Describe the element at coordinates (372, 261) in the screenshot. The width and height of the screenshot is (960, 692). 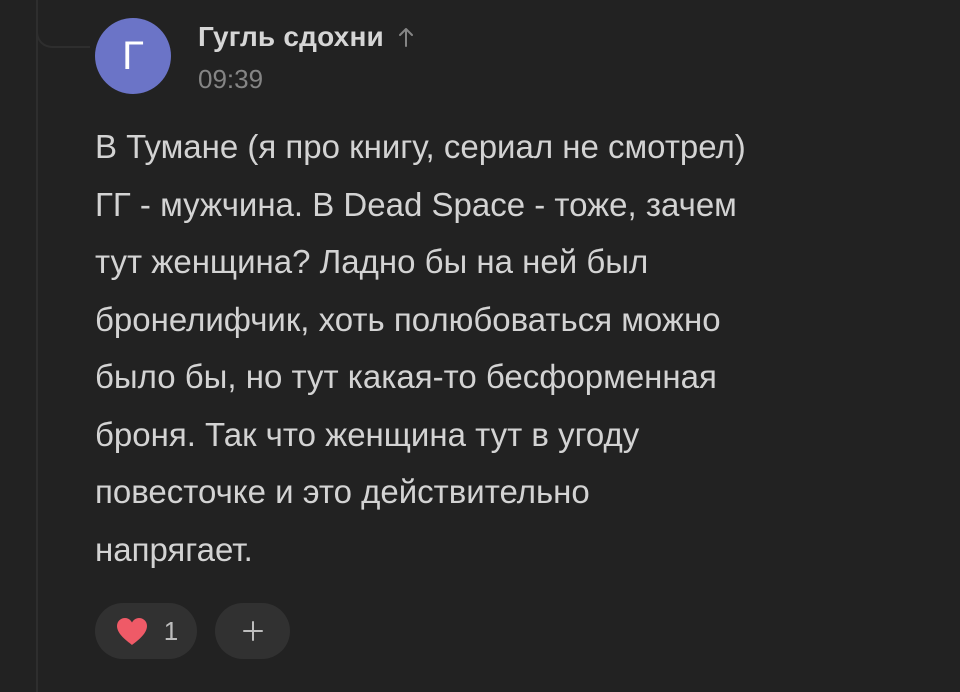
I see `comment-line: тут женщина? Ладно бы на ней был` at that location.